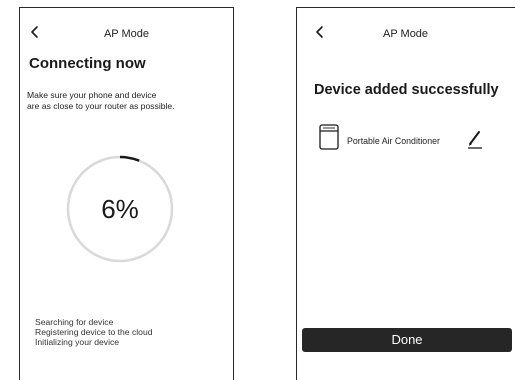  What do you see at coordinates (475, 139) in the screenshot?
I see `pencil-icon` at bounding box center [475, 139].